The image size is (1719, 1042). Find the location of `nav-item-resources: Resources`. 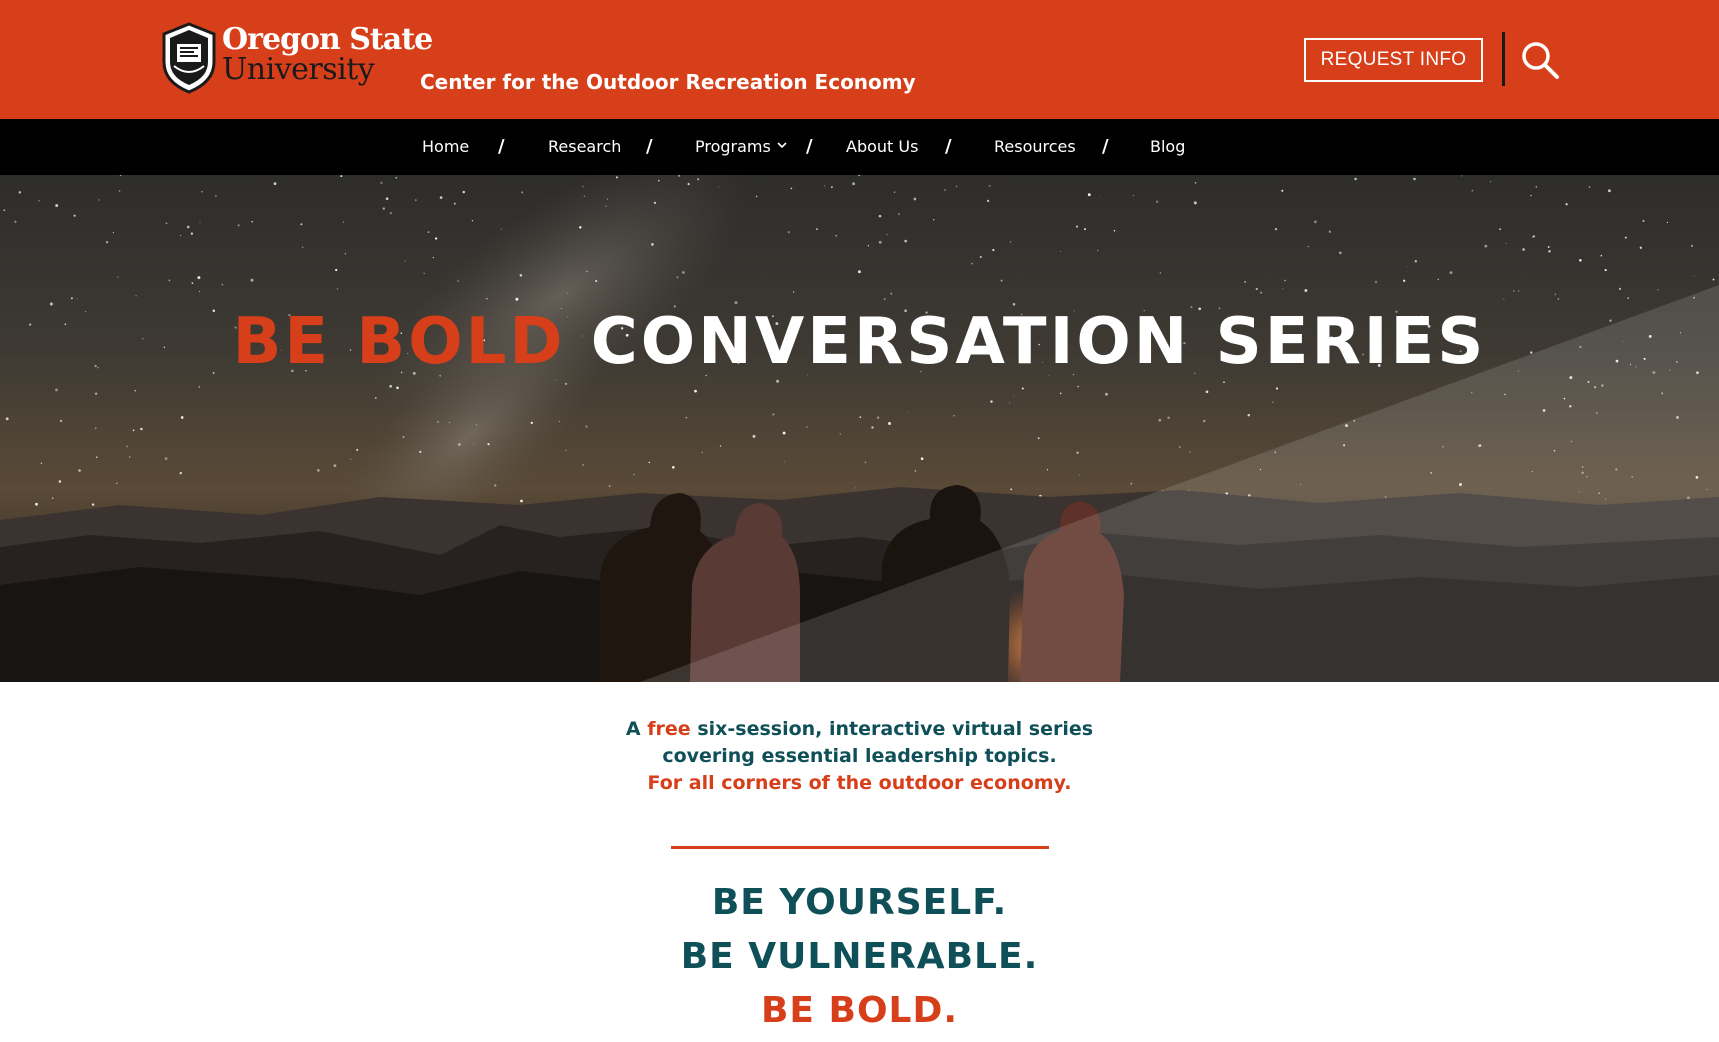

nav-item-resources: Resources is located at coordinates (1035, 147).